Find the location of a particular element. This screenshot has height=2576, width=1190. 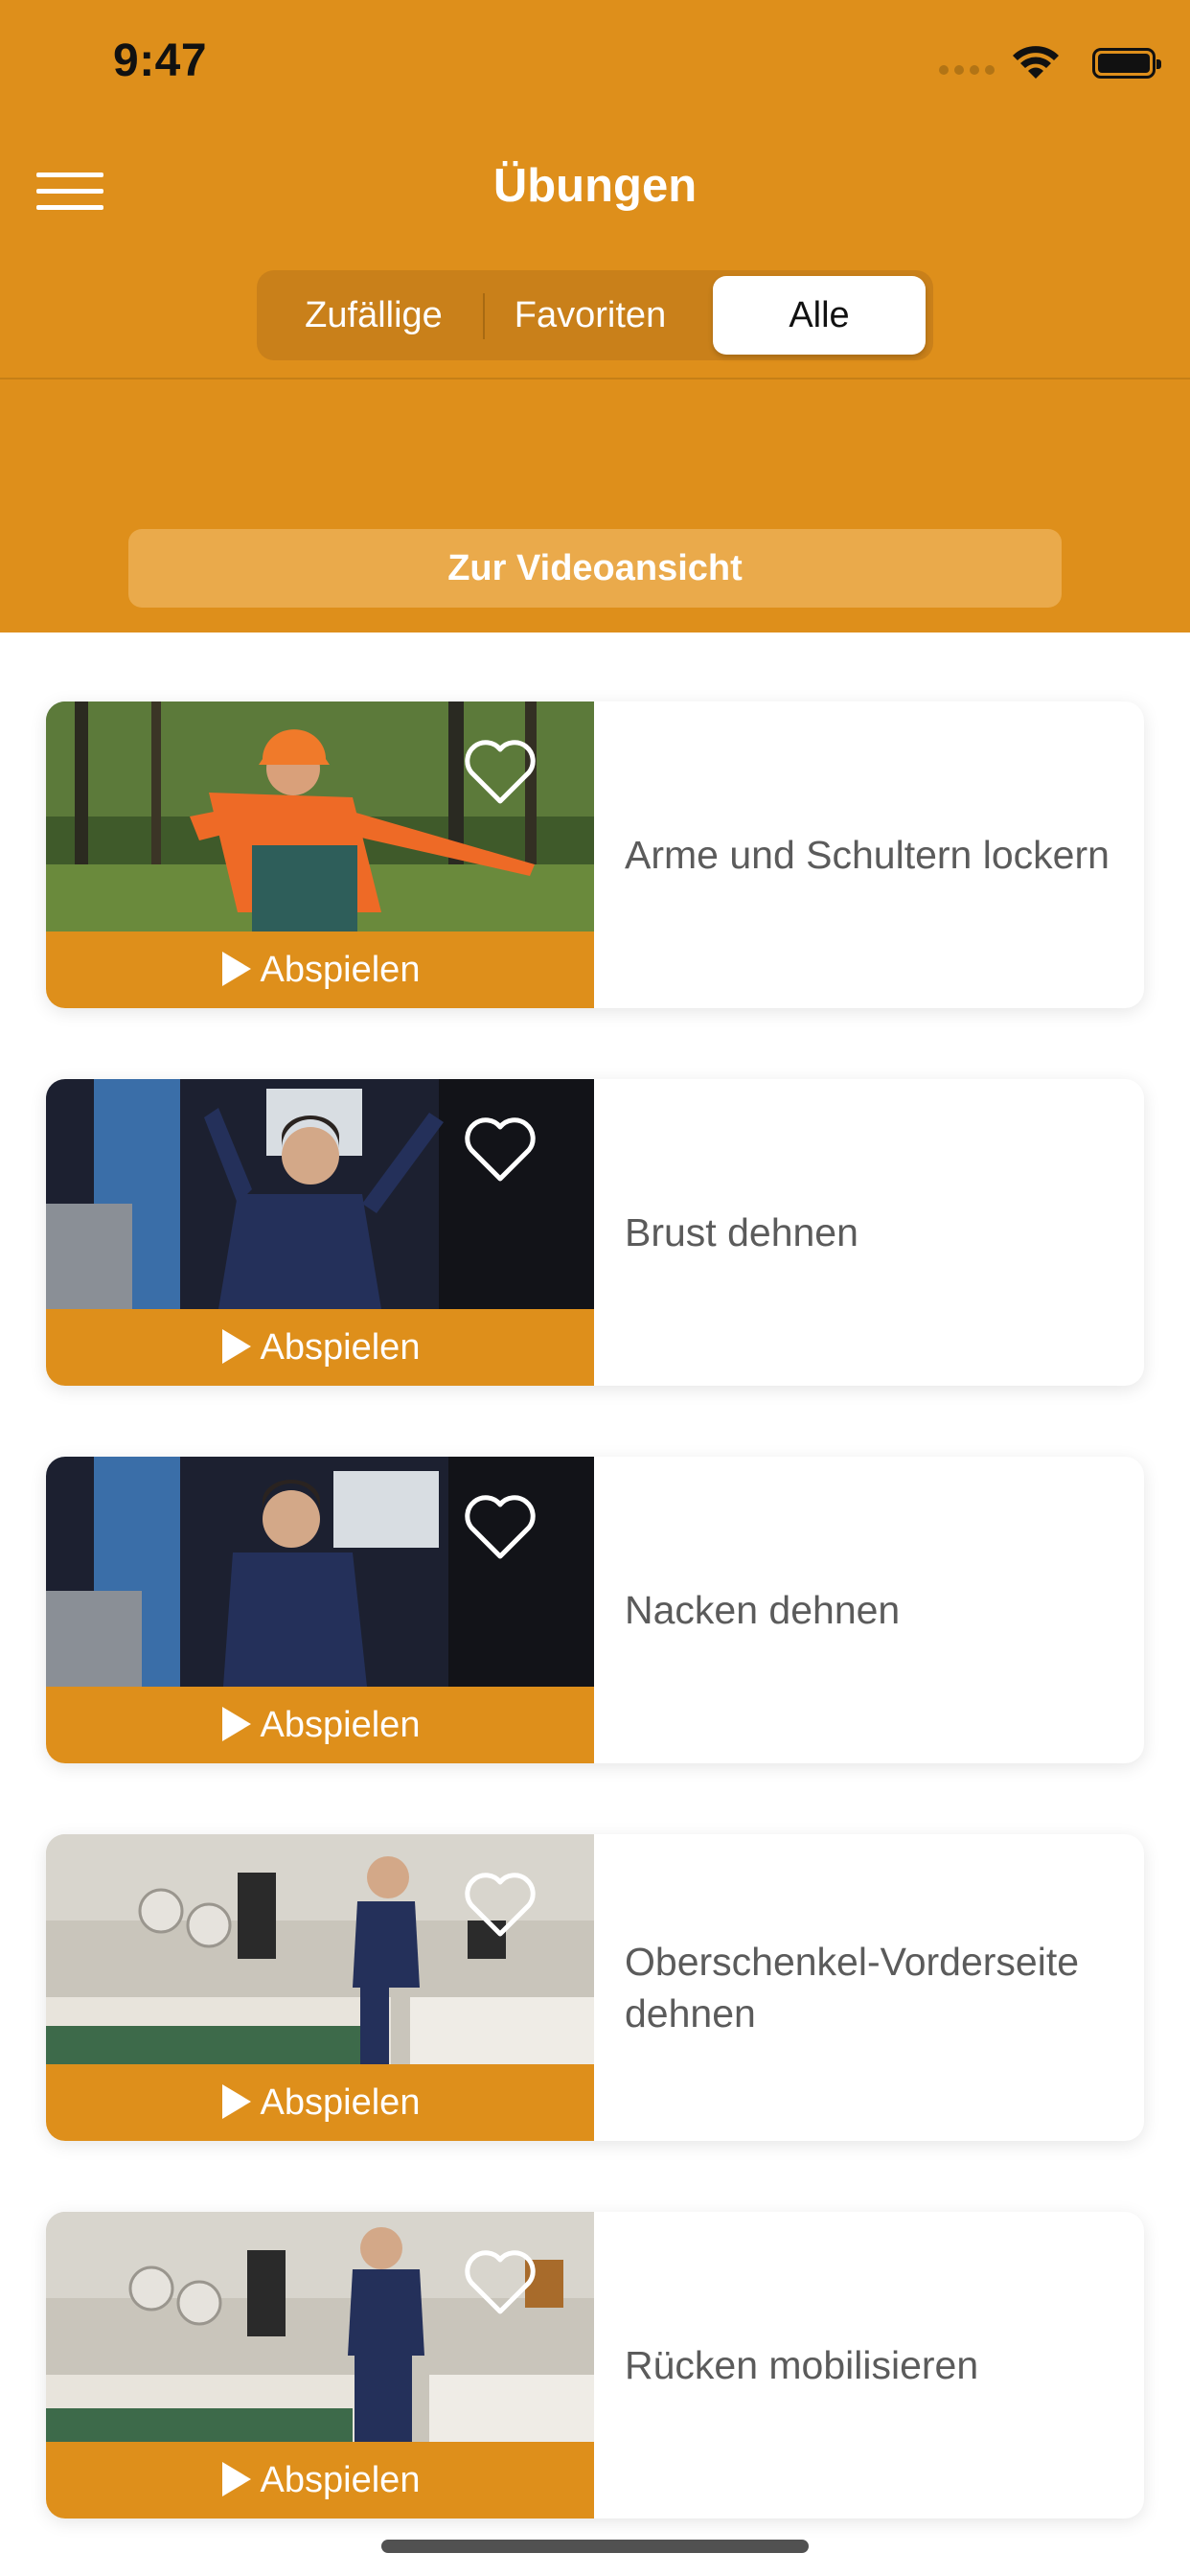

segment-random: Zufällige is located at coordinates (374, 315).